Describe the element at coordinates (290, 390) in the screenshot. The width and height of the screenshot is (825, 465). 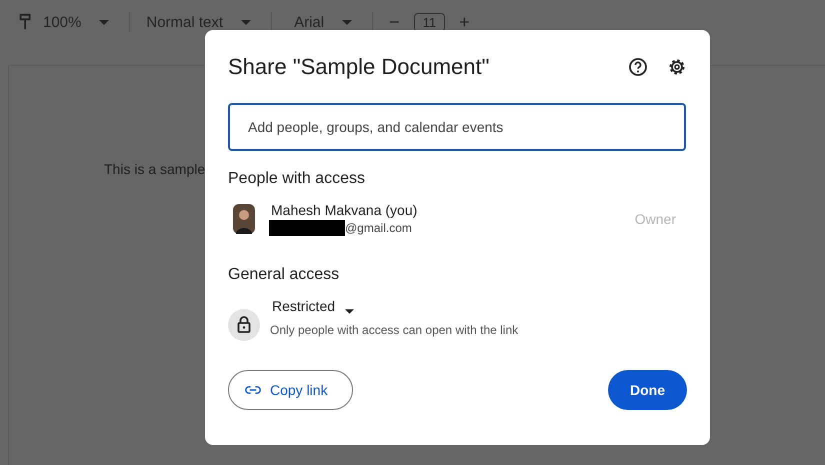
I see `copy-link-button: Copy link` at that location.